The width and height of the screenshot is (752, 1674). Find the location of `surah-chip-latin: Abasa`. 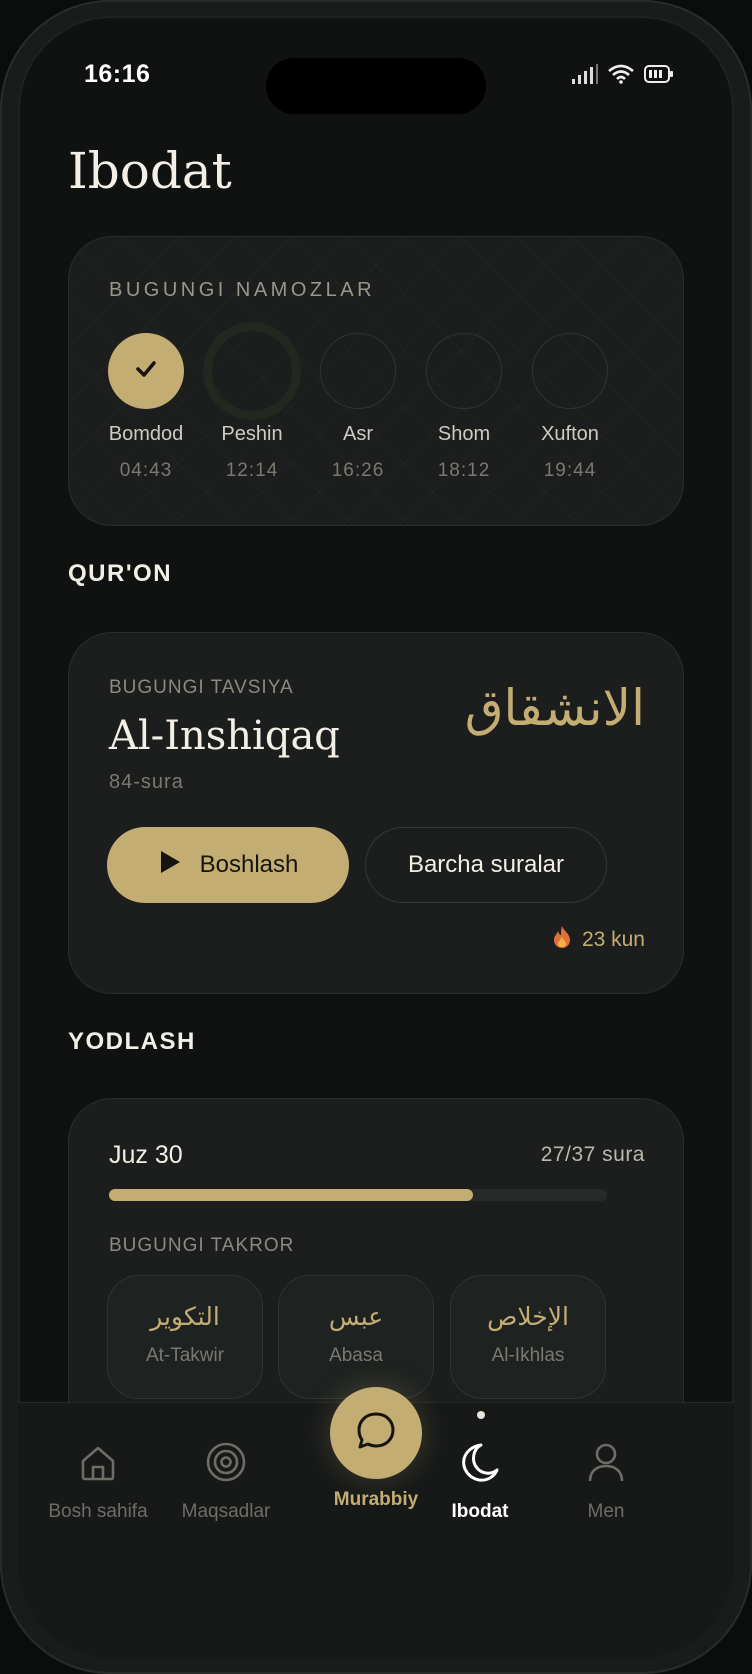

surah-chip-latin: Abasa is located at coordinates (356, 1355).